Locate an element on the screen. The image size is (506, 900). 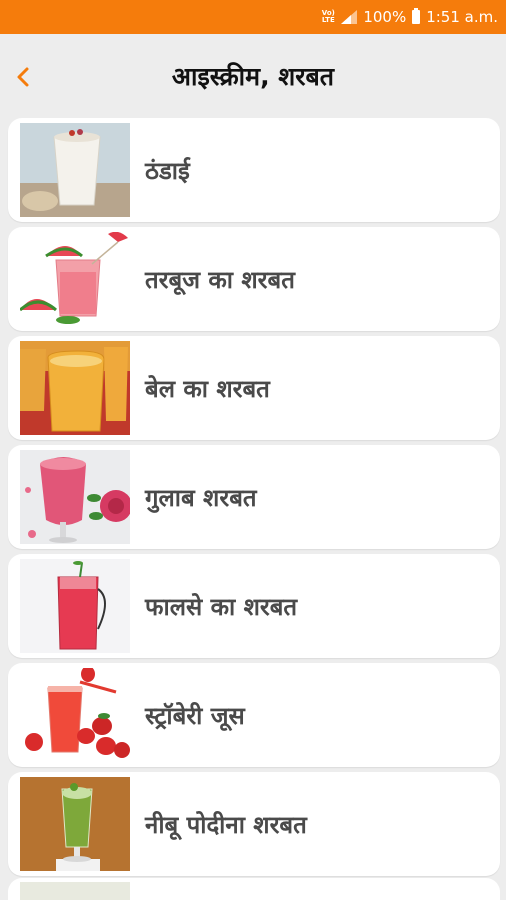
list-item-phalsa: फालसे का शरबत is located at coordinates (254, 606).